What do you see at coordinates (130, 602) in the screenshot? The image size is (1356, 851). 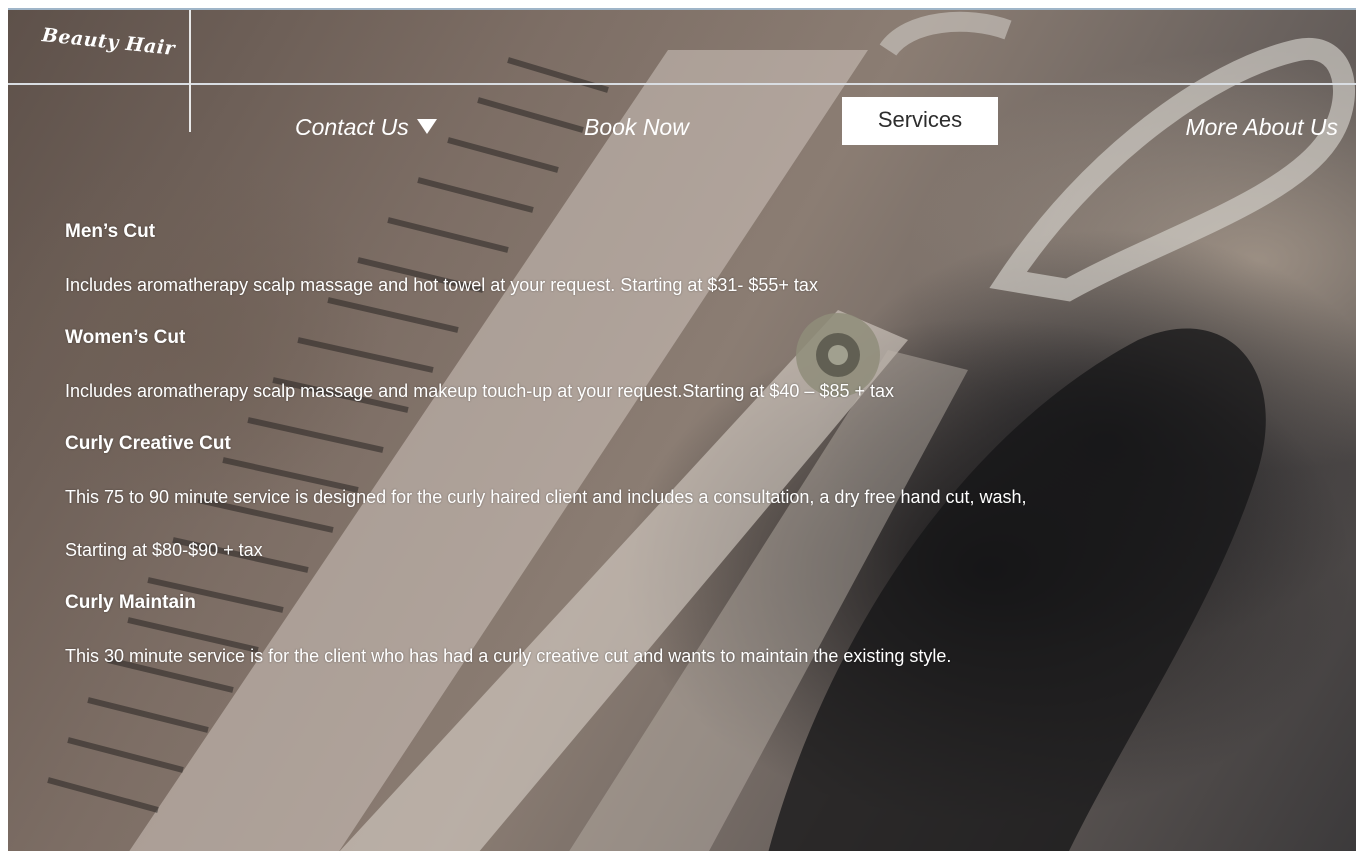 I see `service-title-curly-maintain: Curly Maintain` at bounding box center [130, 602].